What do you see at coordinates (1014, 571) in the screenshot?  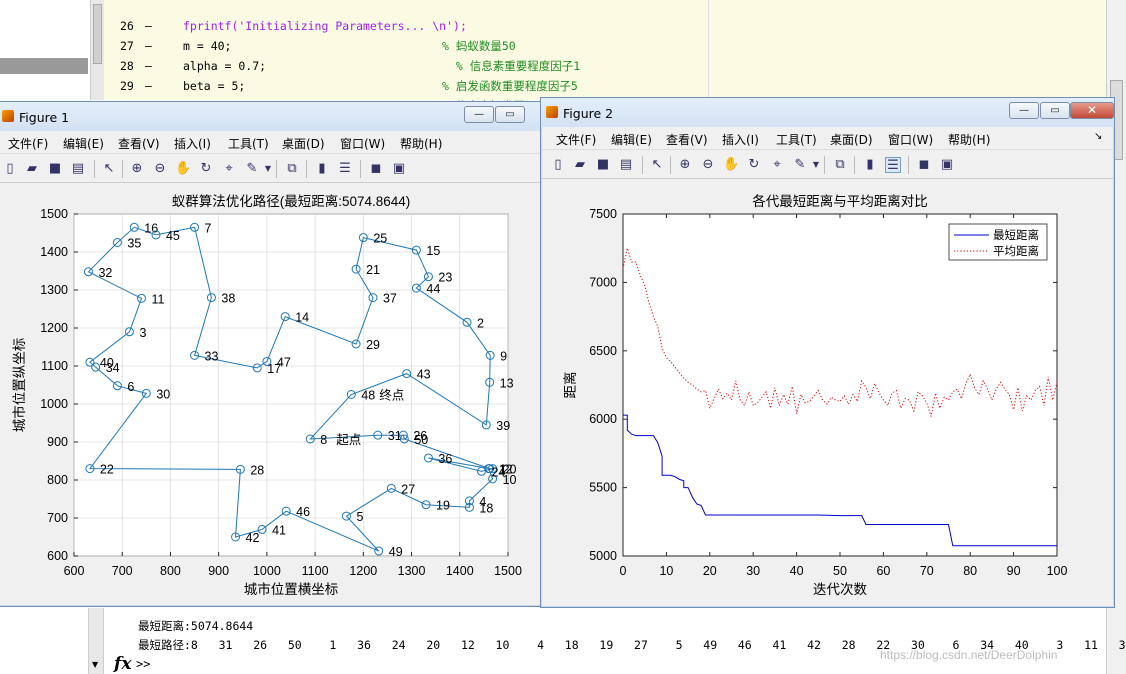 I see `x-tick-label: 90` at bounding box center [1014, 571].